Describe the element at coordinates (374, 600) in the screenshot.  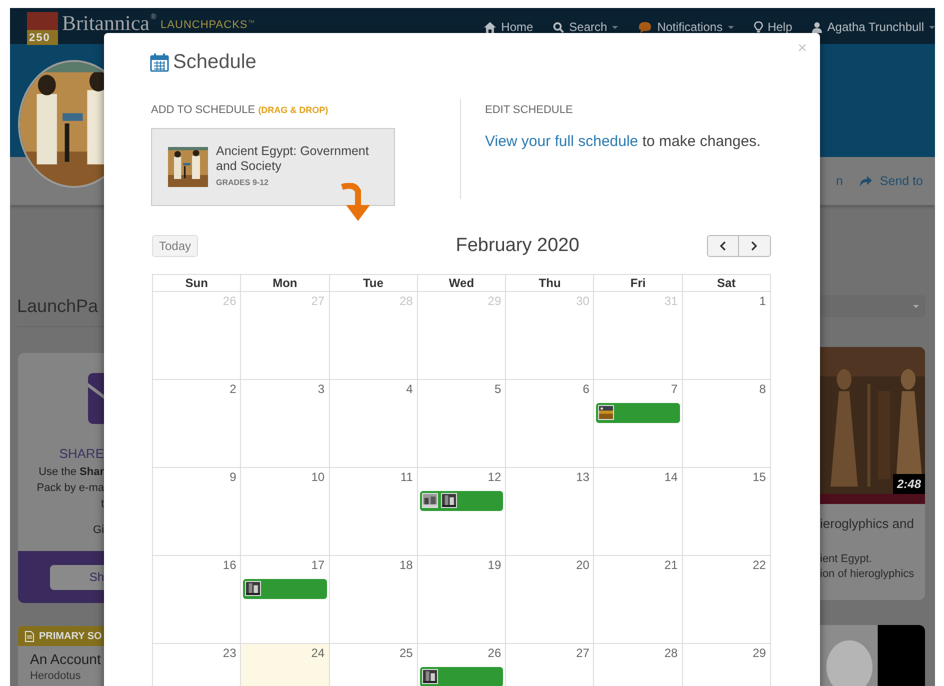
I see `day-cell: 18` at that location.